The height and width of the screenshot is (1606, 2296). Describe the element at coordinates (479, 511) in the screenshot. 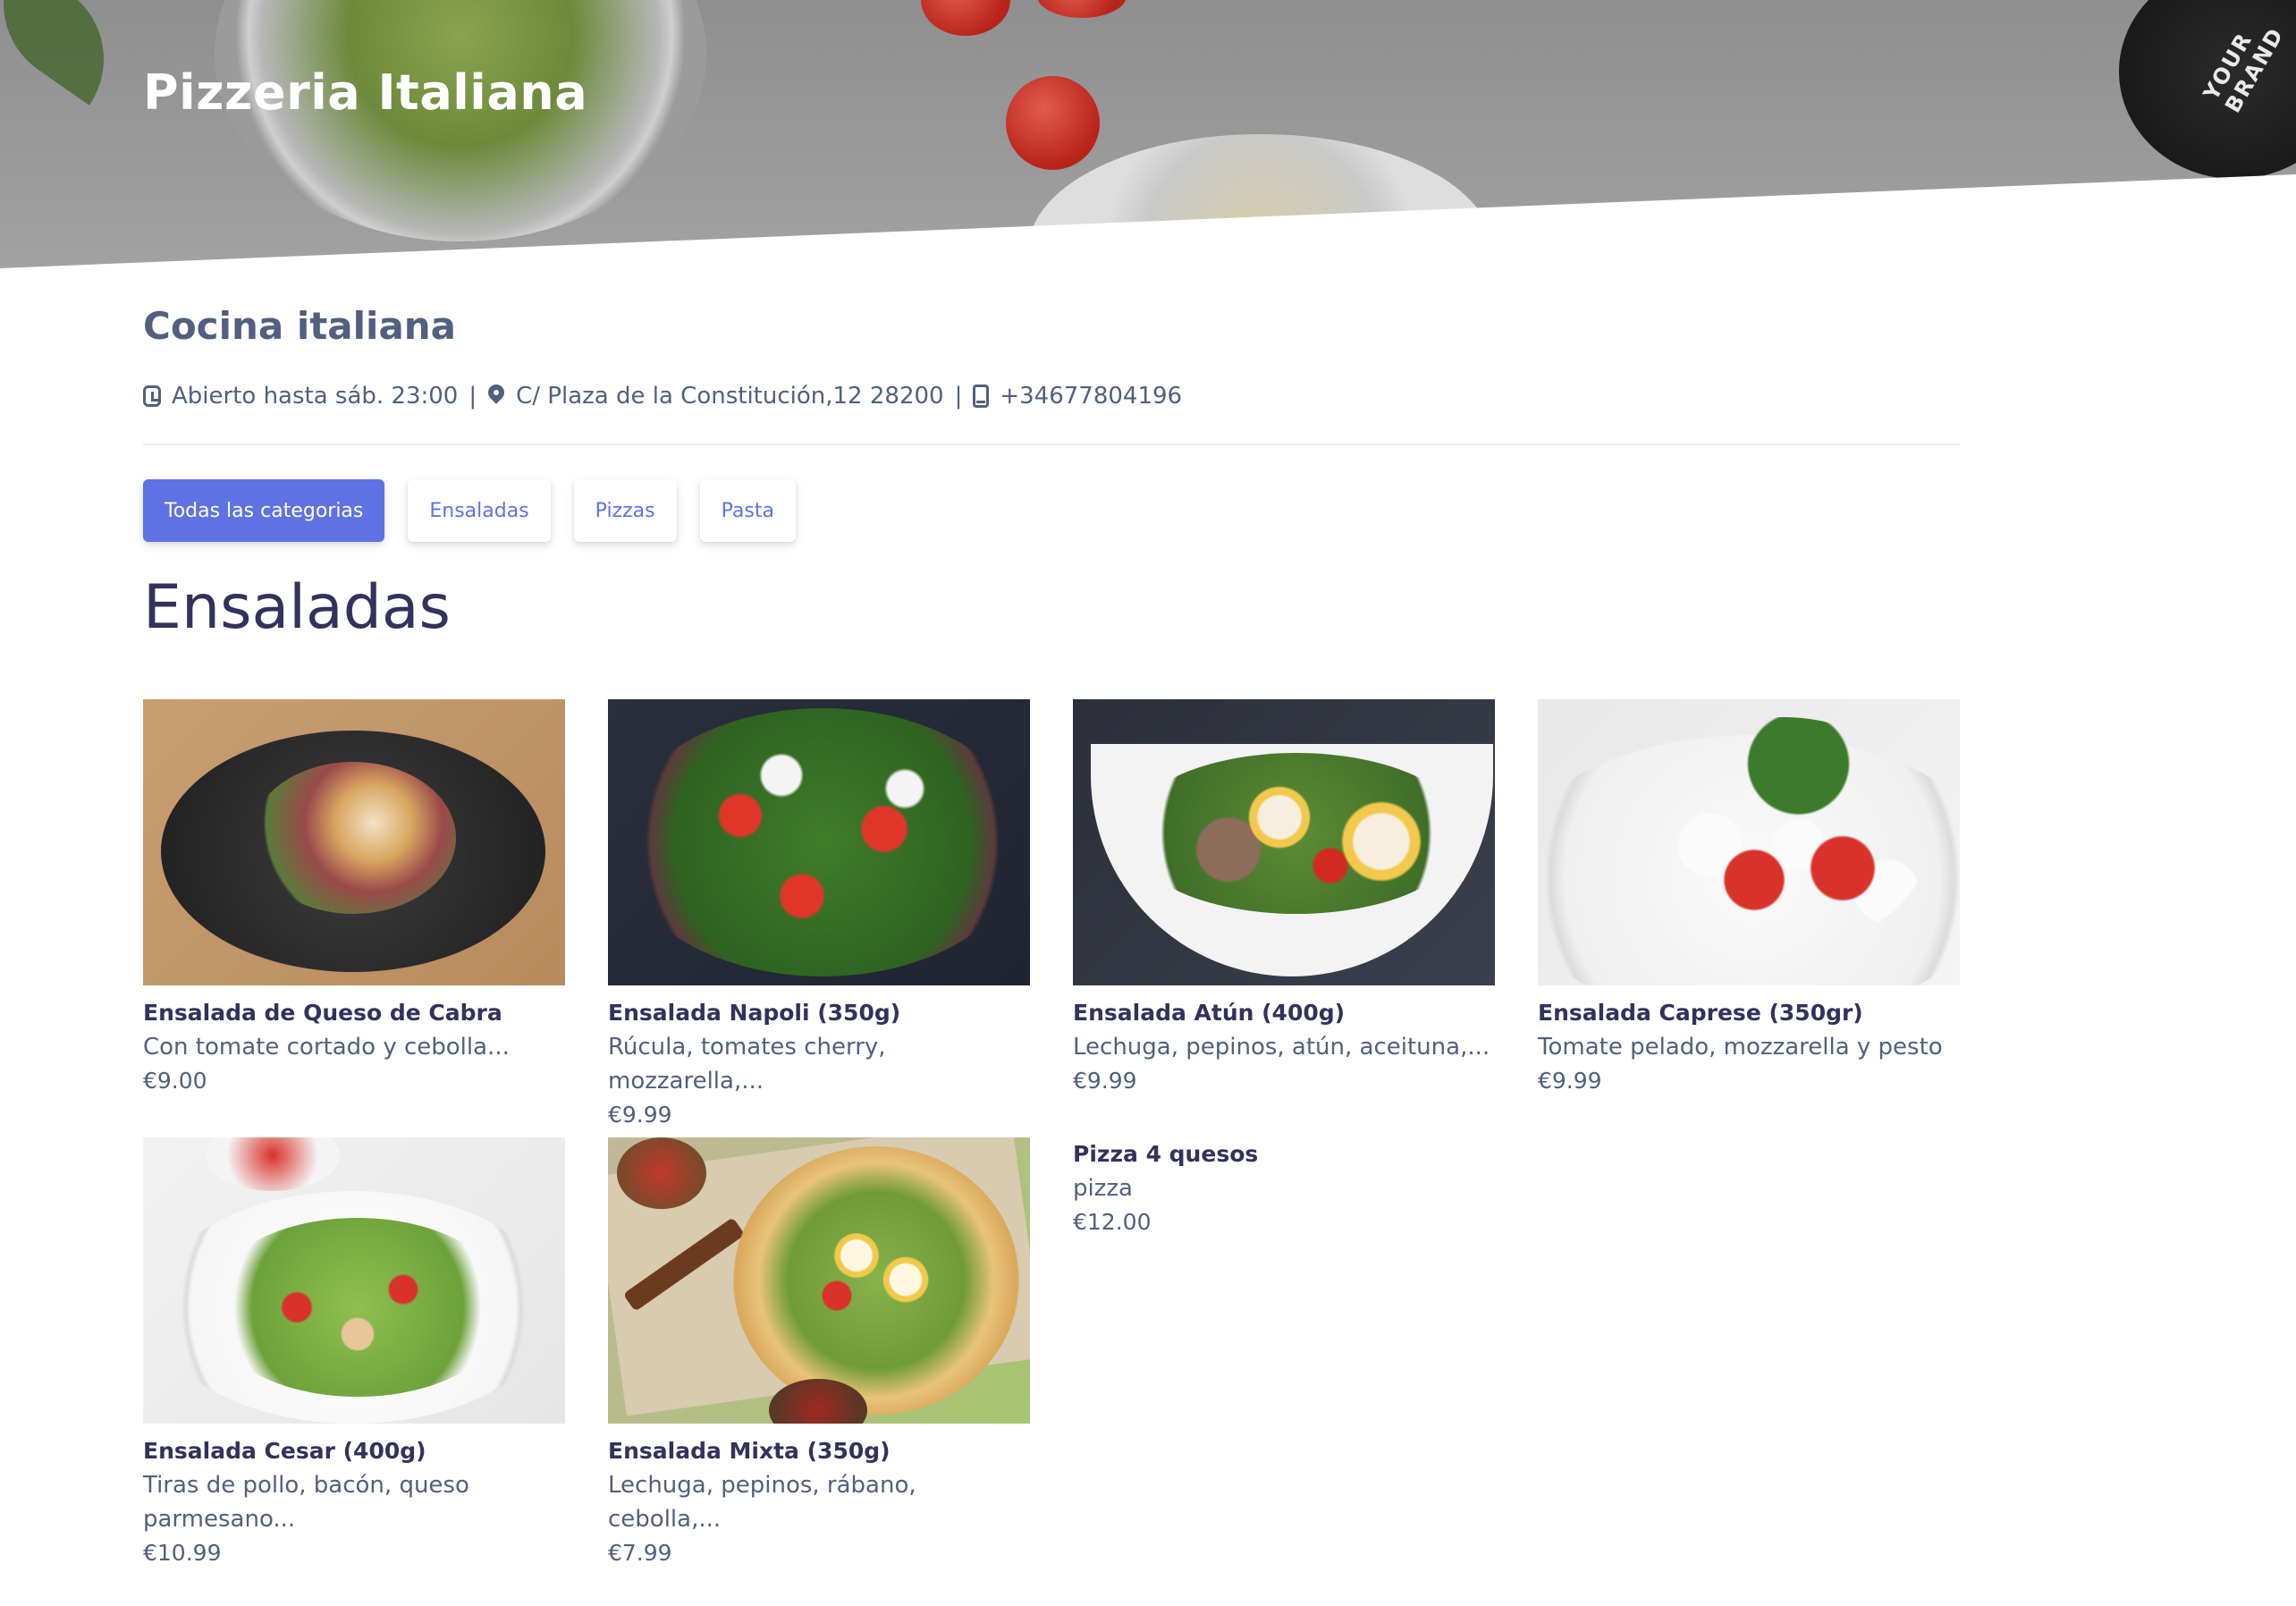

I see `tab-ensaladas: Ensaladas` at that location.